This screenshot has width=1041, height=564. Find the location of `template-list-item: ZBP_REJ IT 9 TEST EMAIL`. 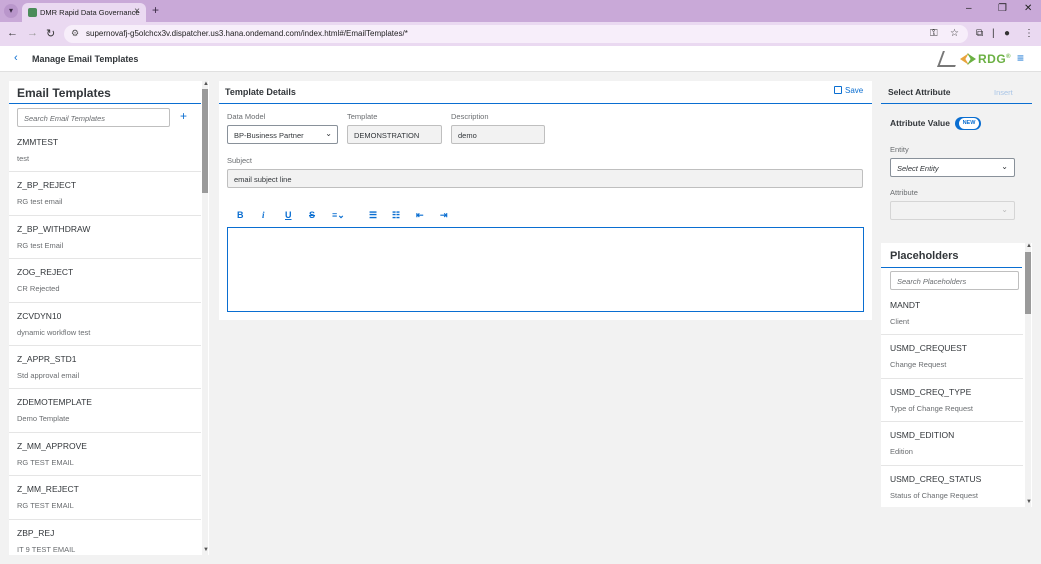

template-list-item: ZBP_REJ IT 9 TEST EMAIL is located at coordinates (105, 537).